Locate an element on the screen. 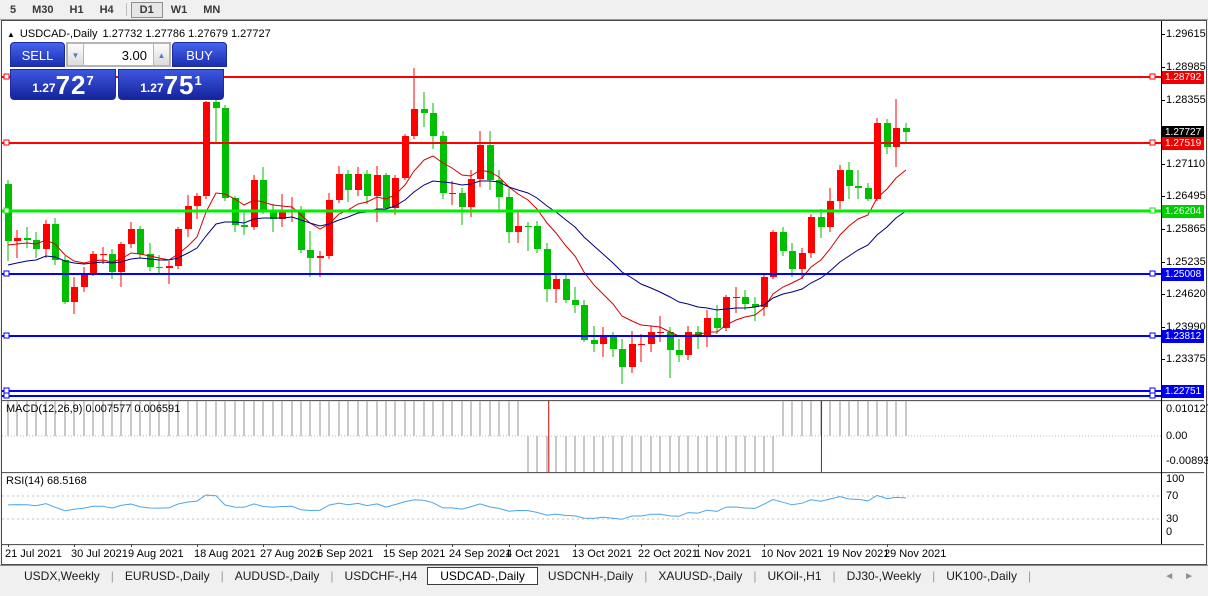 This screenshot has height=596, width=1208. sell-button: SELL is located at coordinates (37, 54).